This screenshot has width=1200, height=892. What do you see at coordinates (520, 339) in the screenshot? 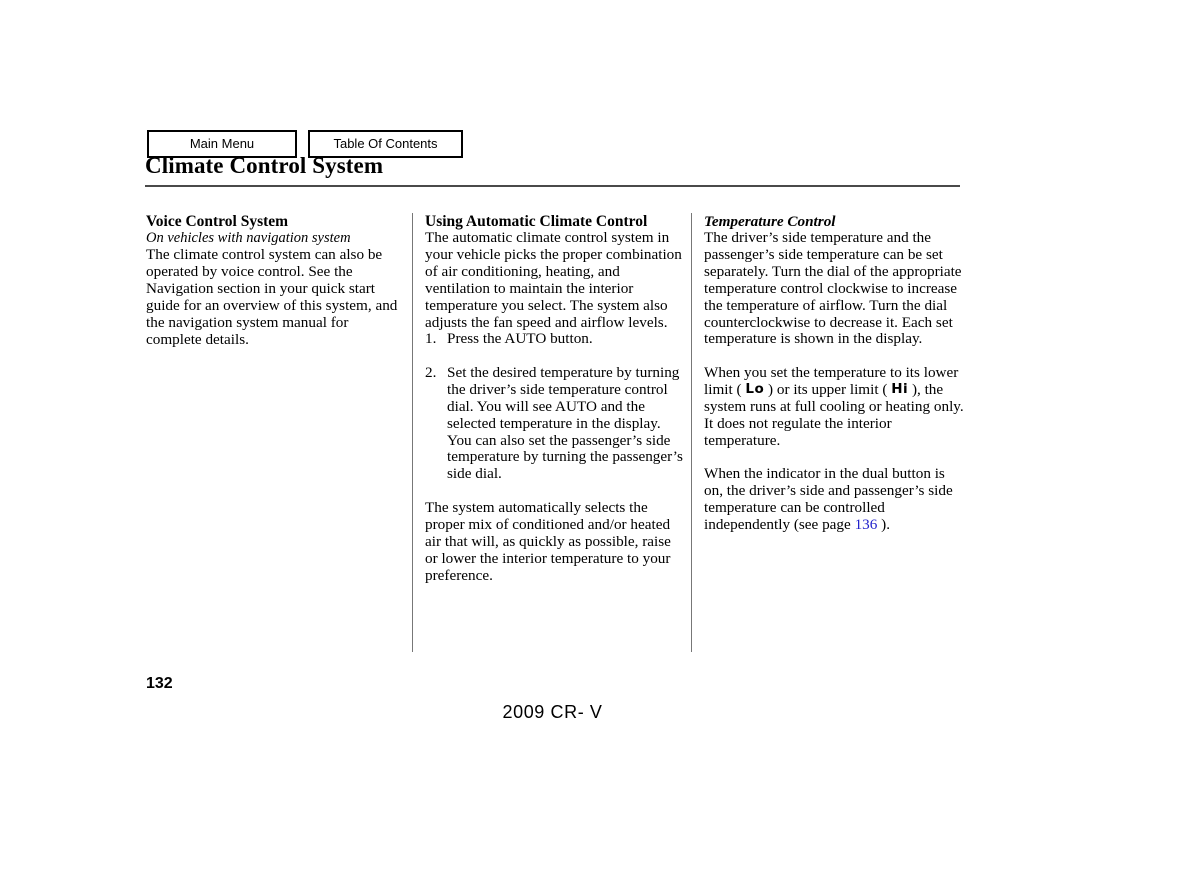
I see `step-text: Press the AUTO button.` at bounding box center [520, 339].